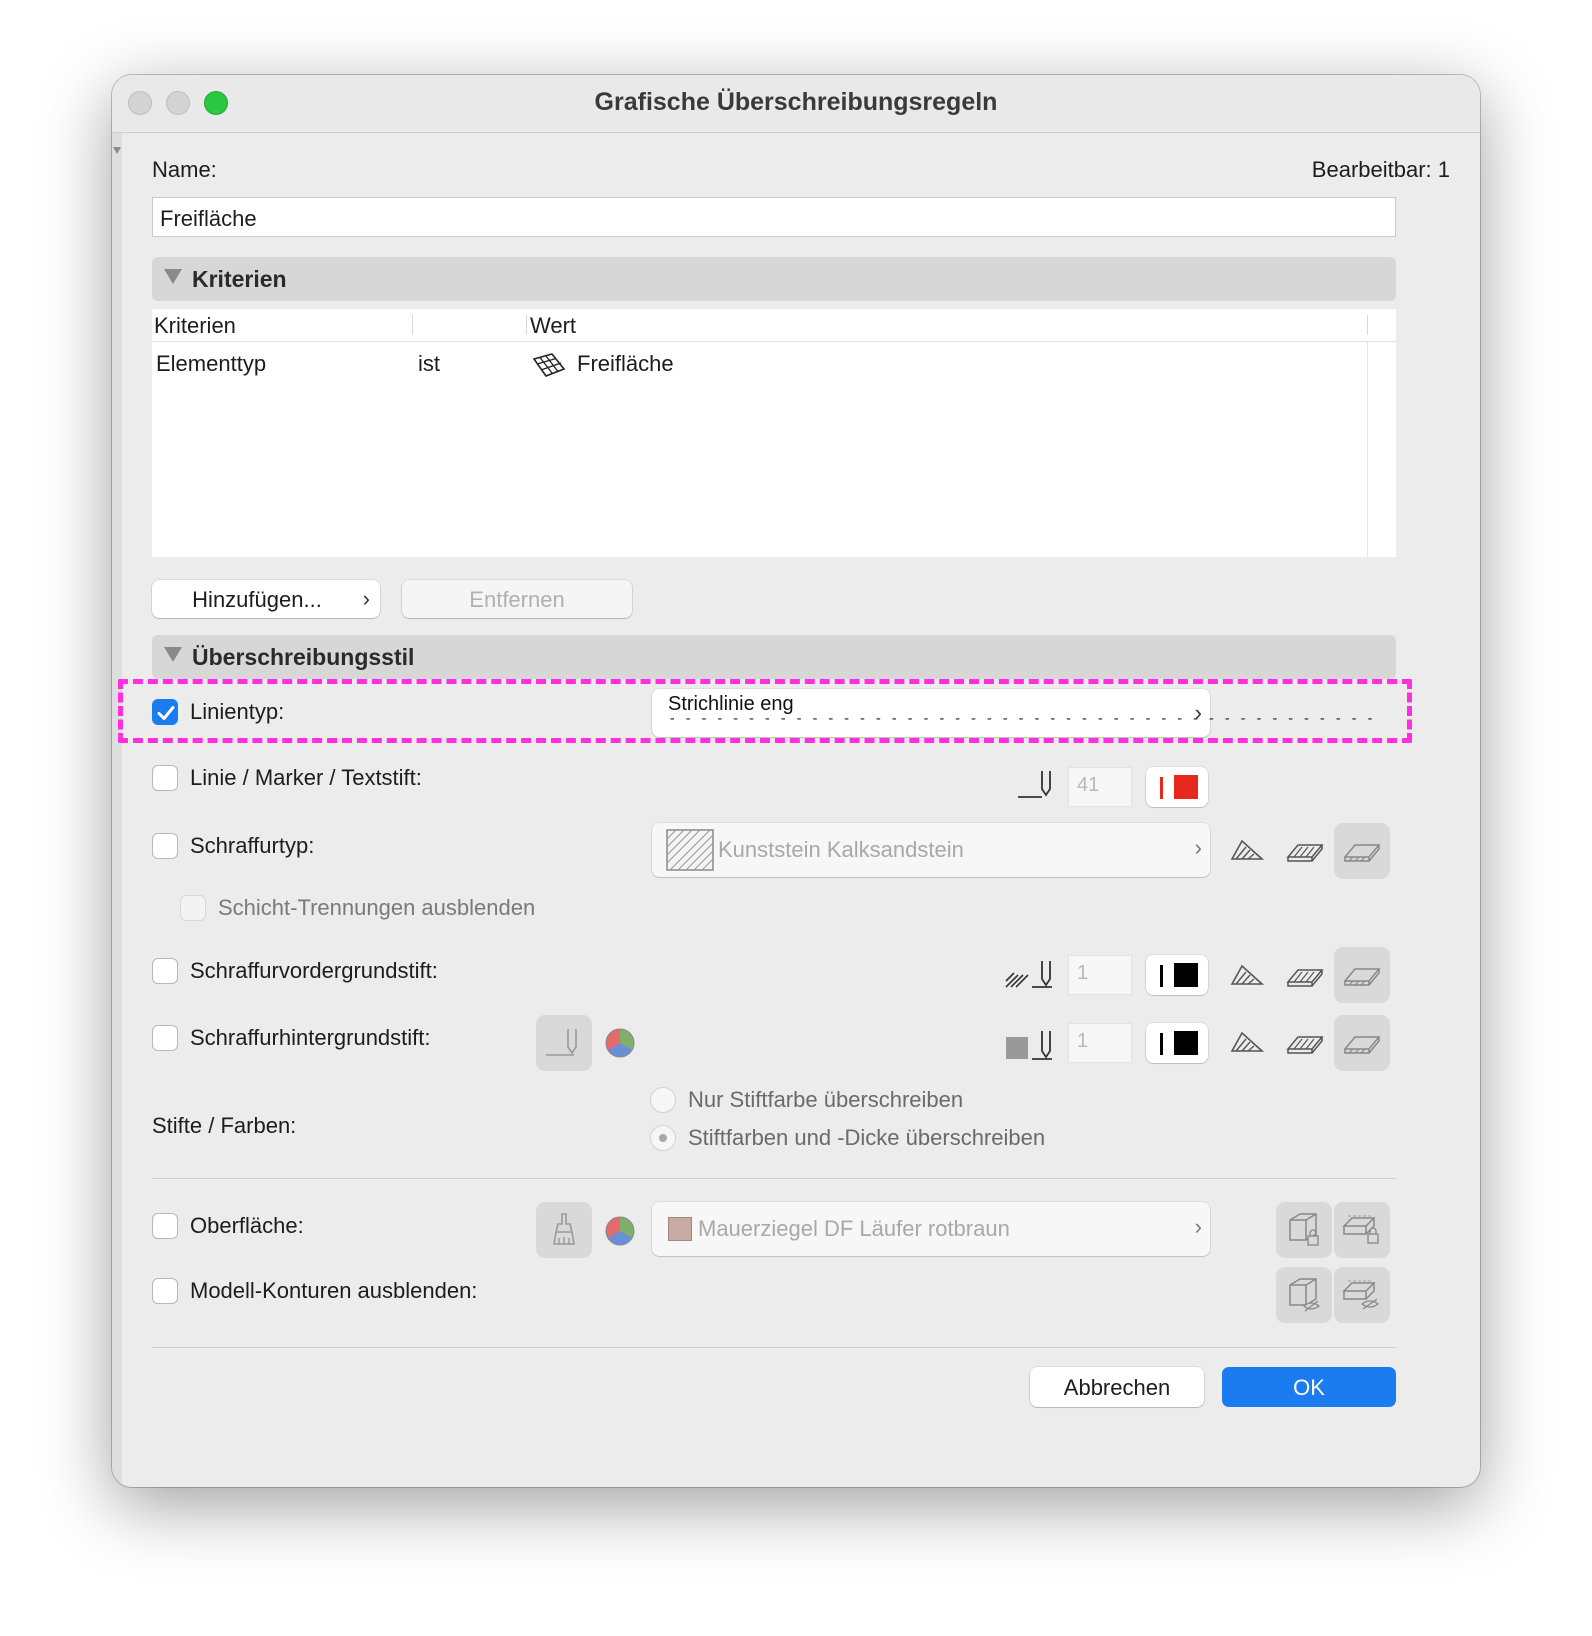 The height and width of the screenshot is (1636, 1592). What do you see at coordinates (211, 363) in the screenshot?
I see `row-criterion: Elementtyp` at bounding box center [211, 363].